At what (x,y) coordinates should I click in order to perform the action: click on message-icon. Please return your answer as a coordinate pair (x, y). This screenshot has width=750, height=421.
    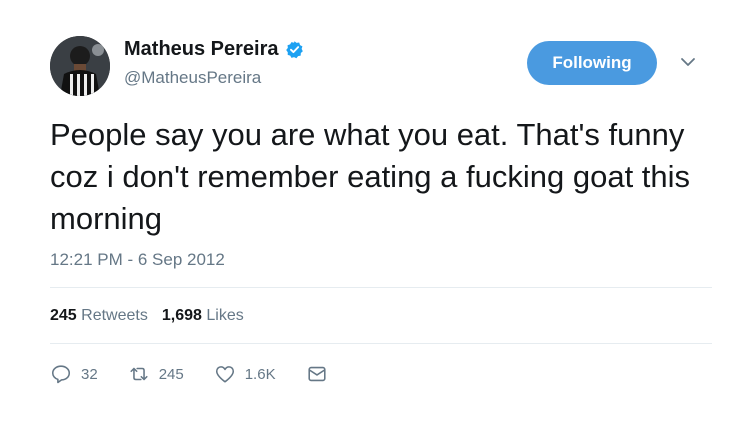
    Looking at the image, I should click on (317, 374).